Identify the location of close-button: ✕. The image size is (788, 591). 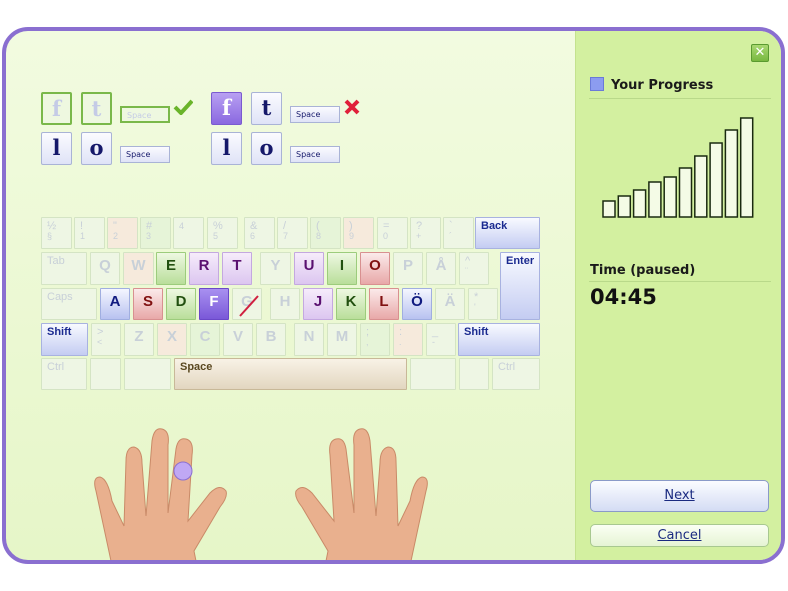
(760, 53).